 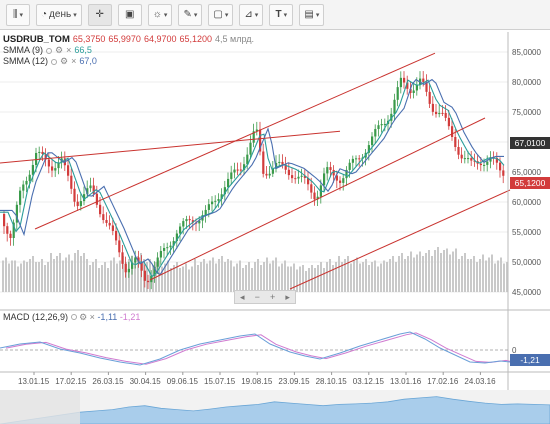 I want to click on macd-signal-line, so click(x=258, y=348).